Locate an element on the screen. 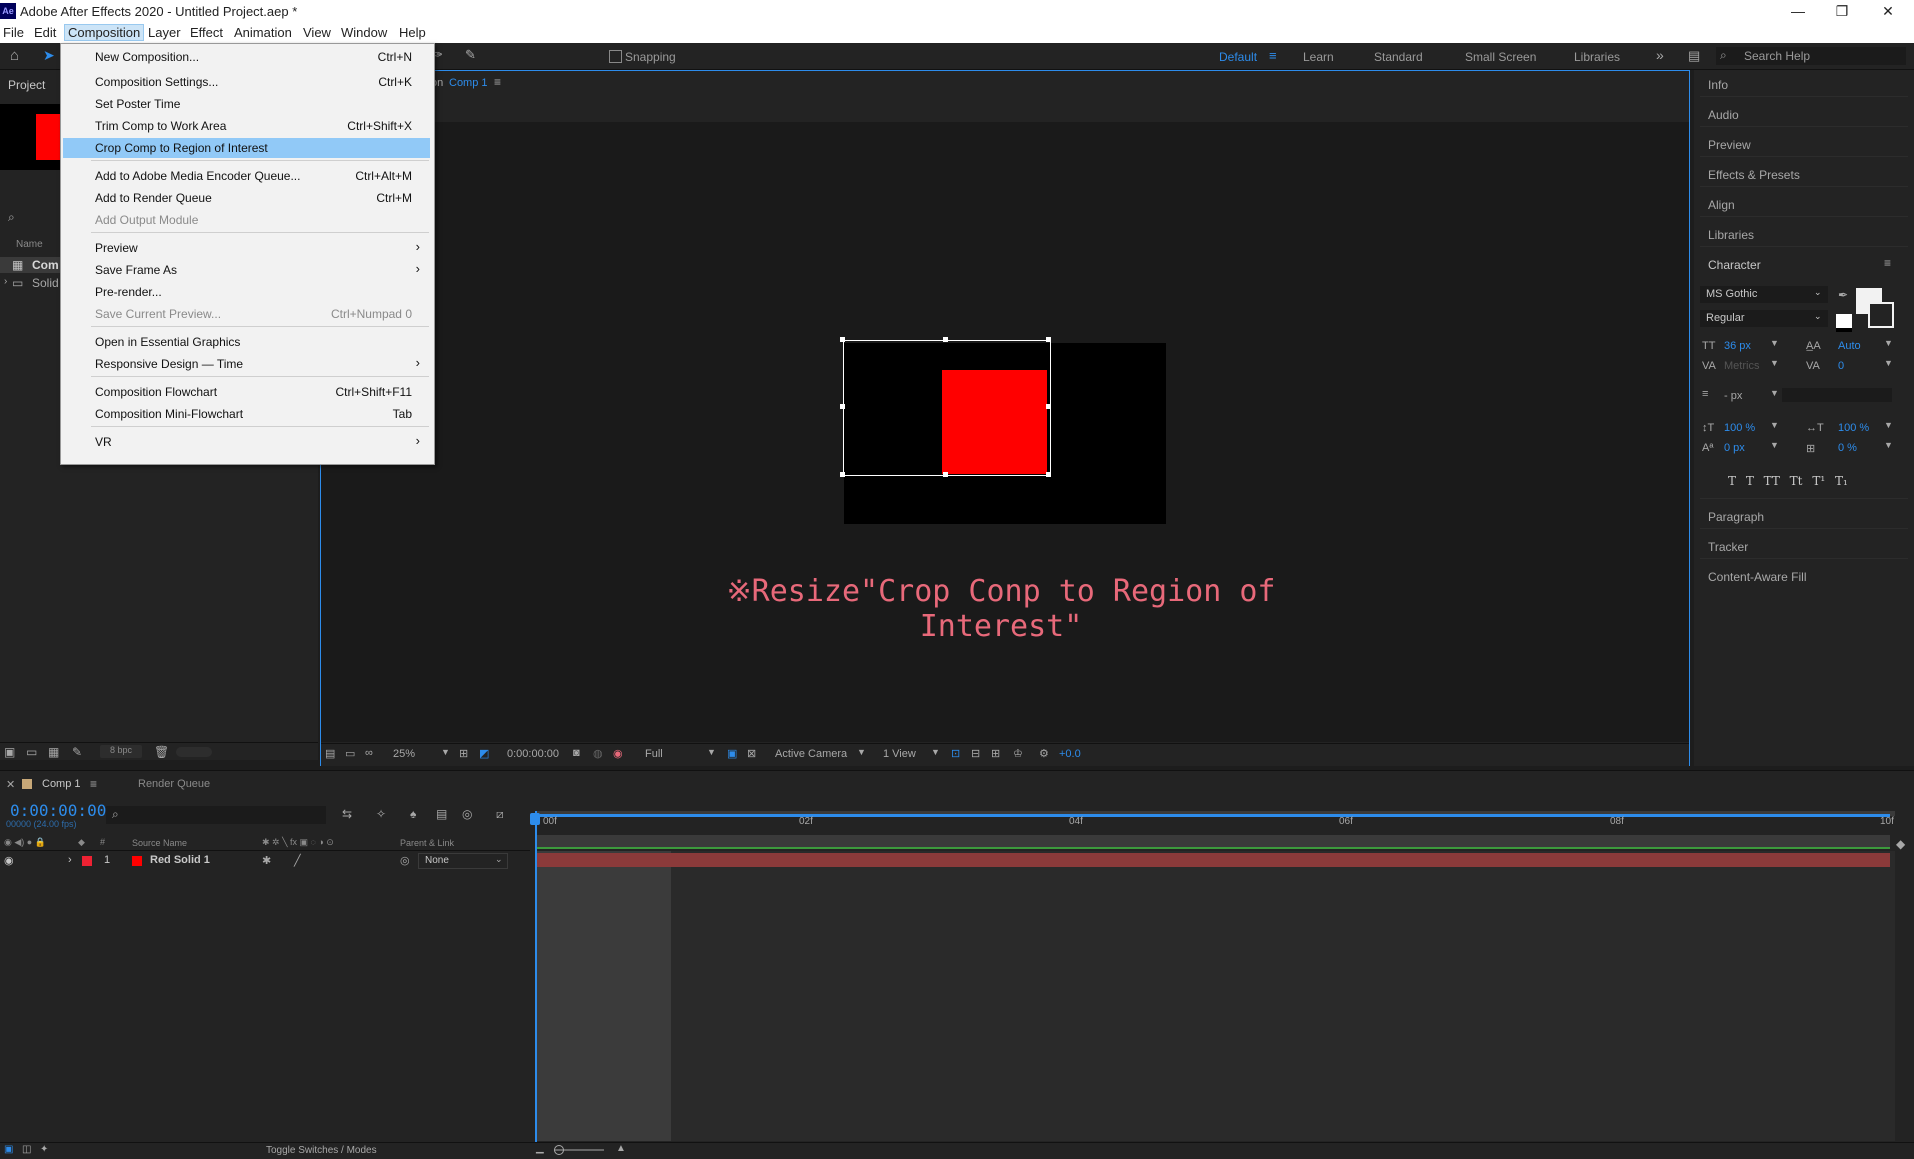  camera-dropdown-icon: ▼ is located at coordinates (861, 752).